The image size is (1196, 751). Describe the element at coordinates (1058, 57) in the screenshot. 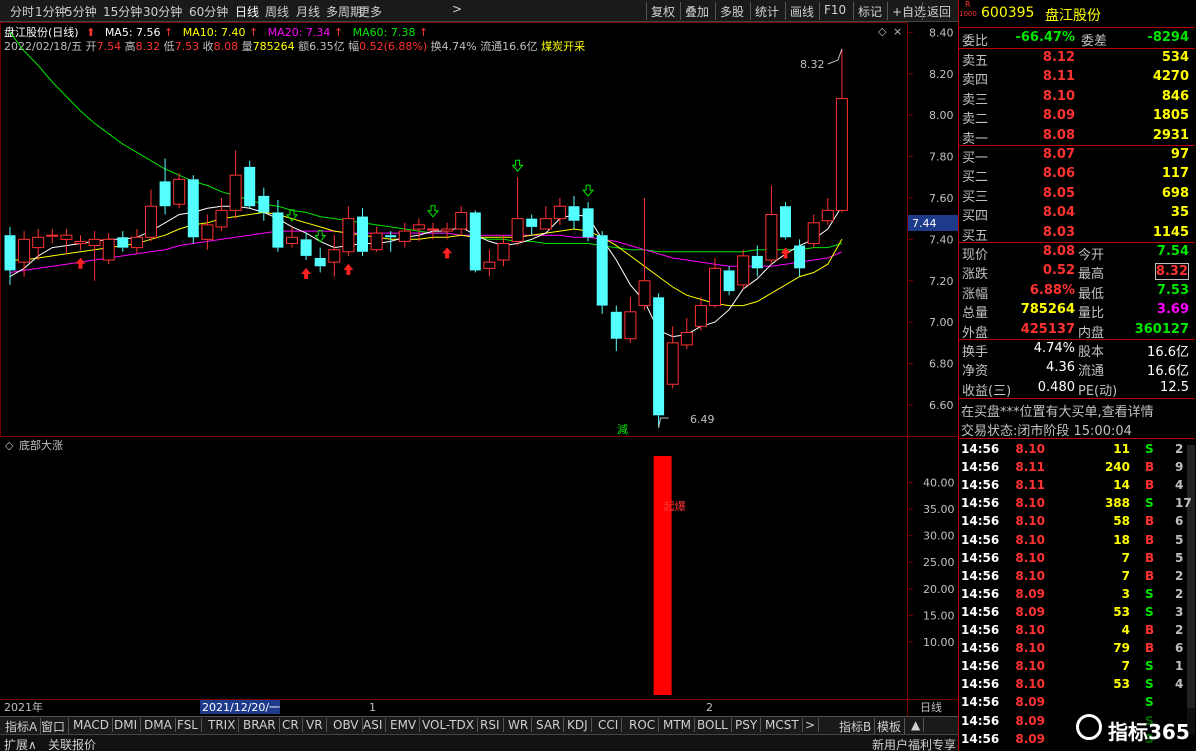

I see `ask-row-price: 8.12` at that location.